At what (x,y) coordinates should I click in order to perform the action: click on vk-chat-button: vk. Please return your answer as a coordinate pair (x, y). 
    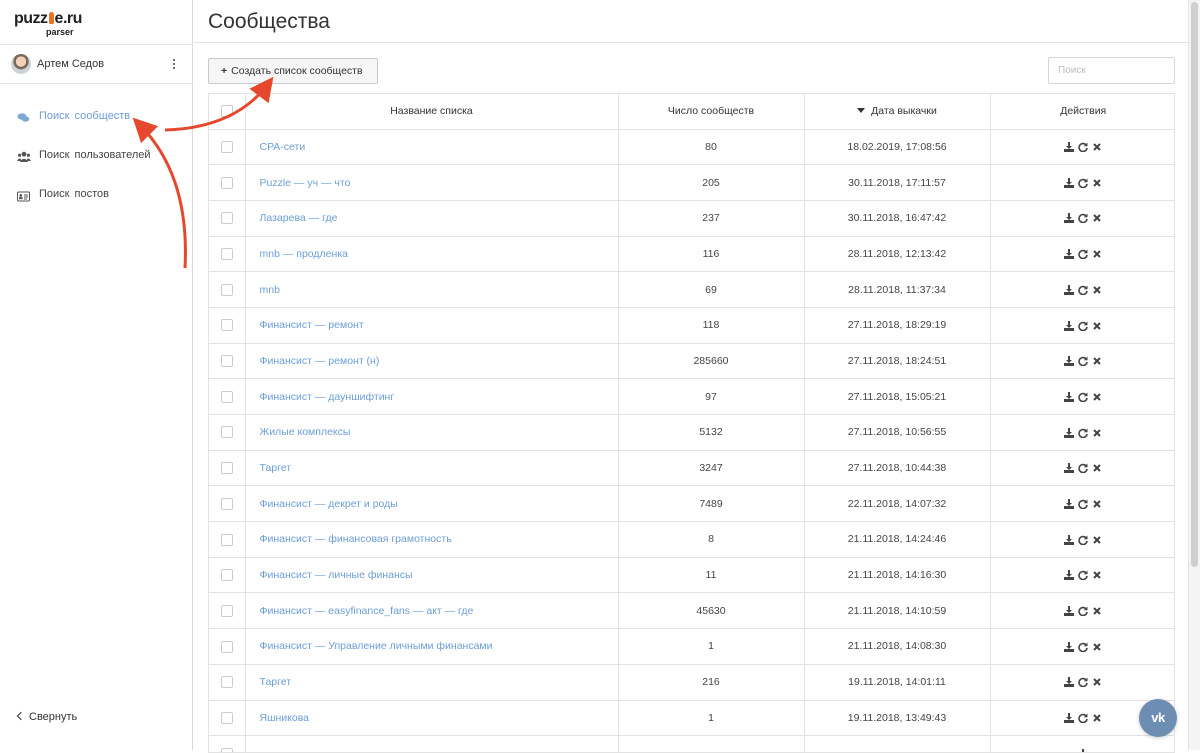
    Looking at the image, I should click on (1158, 718).